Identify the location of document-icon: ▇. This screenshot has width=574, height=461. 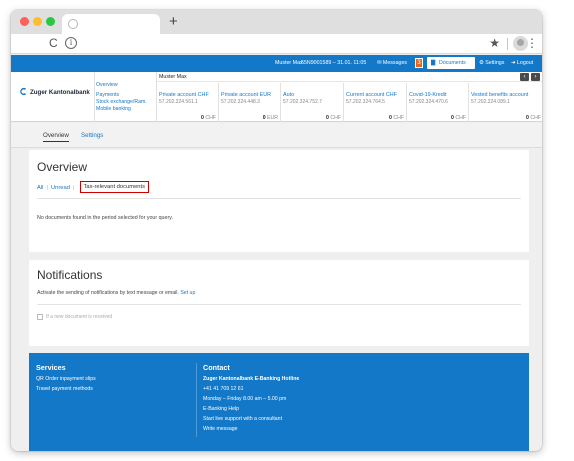
(433, 63).